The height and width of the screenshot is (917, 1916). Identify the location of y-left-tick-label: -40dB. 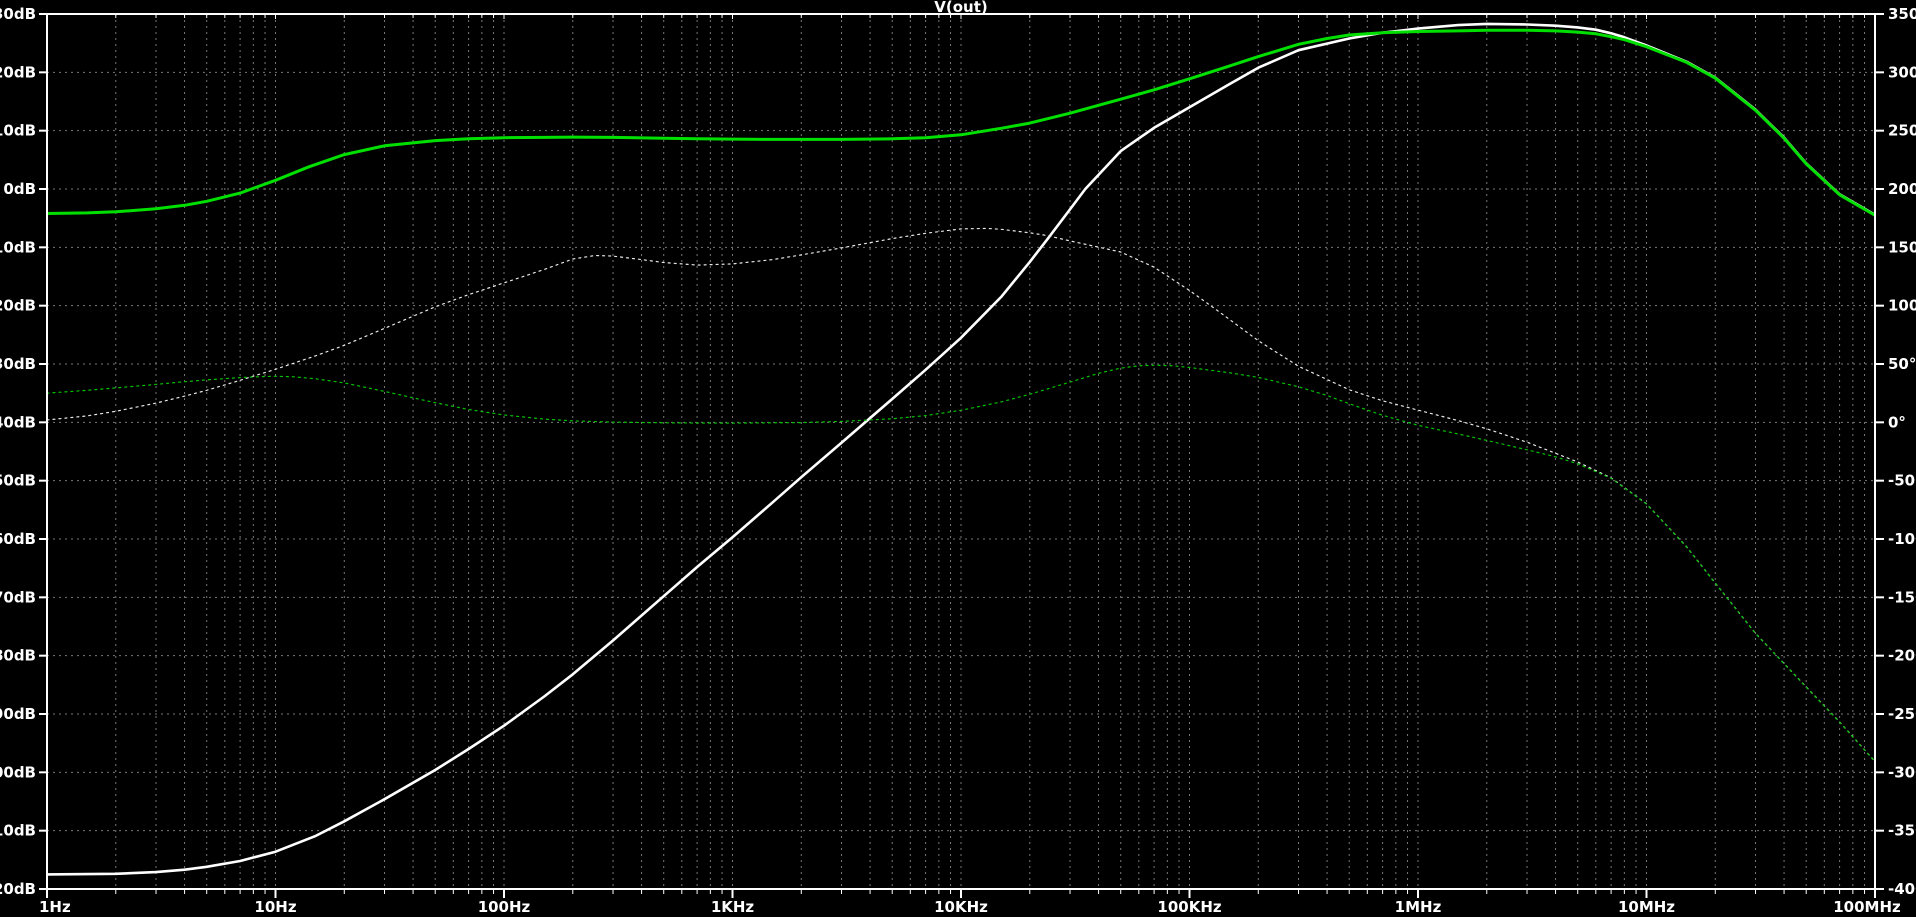
(18, 422).